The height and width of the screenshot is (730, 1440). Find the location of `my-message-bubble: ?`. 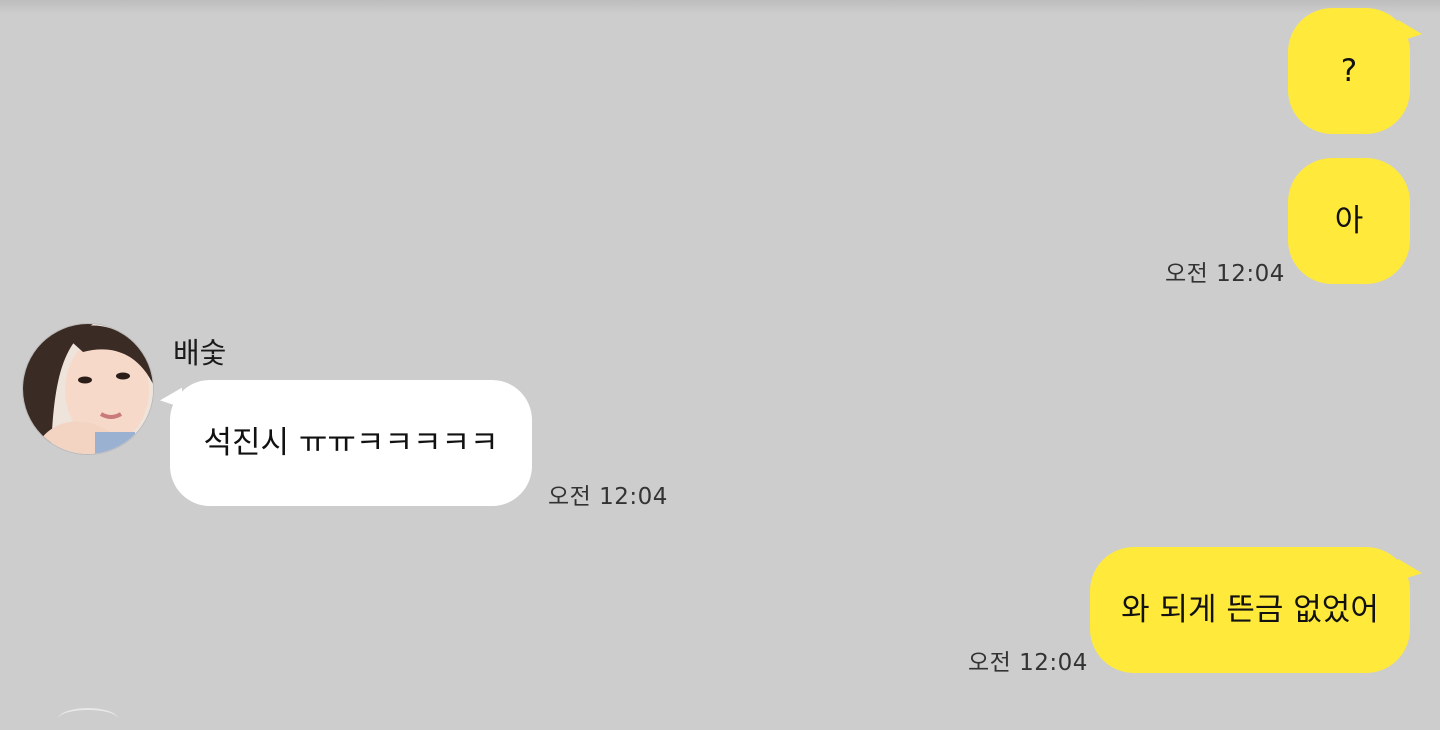

my-message-bubble: ? is located at coordinates (1349, 71).